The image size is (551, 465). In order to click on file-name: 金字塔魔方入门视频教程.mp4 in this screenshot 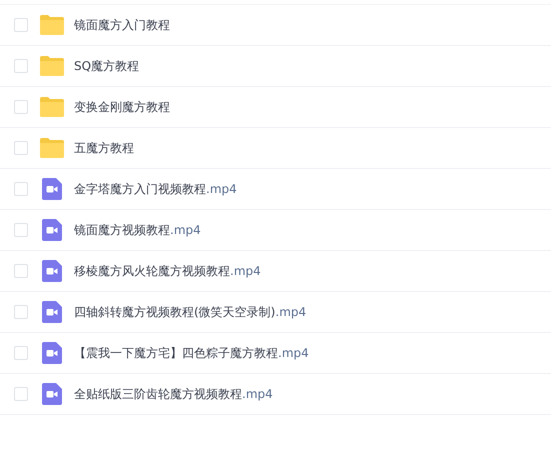, I will do `click(155, 189)`.